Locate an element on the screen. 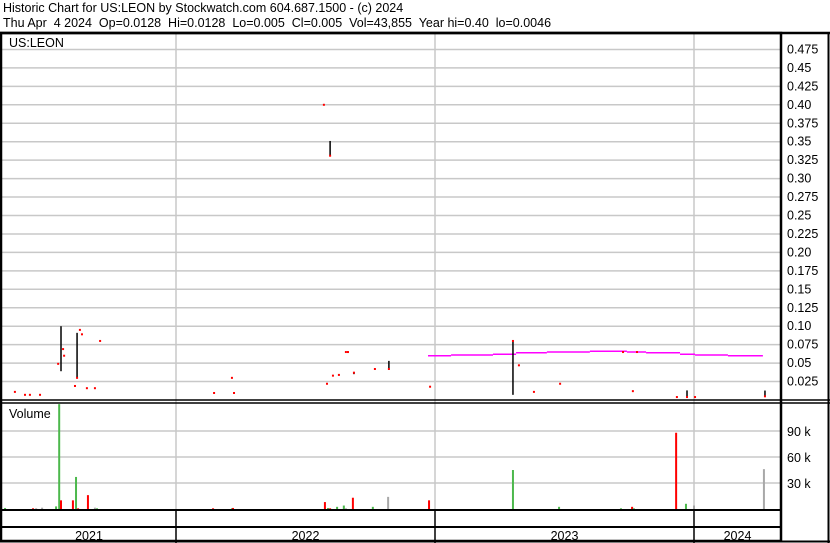 Image resolution: width=830 pixels, height=543 pixels. symbol-label: US:LEON is located at coordinates (36, 43).